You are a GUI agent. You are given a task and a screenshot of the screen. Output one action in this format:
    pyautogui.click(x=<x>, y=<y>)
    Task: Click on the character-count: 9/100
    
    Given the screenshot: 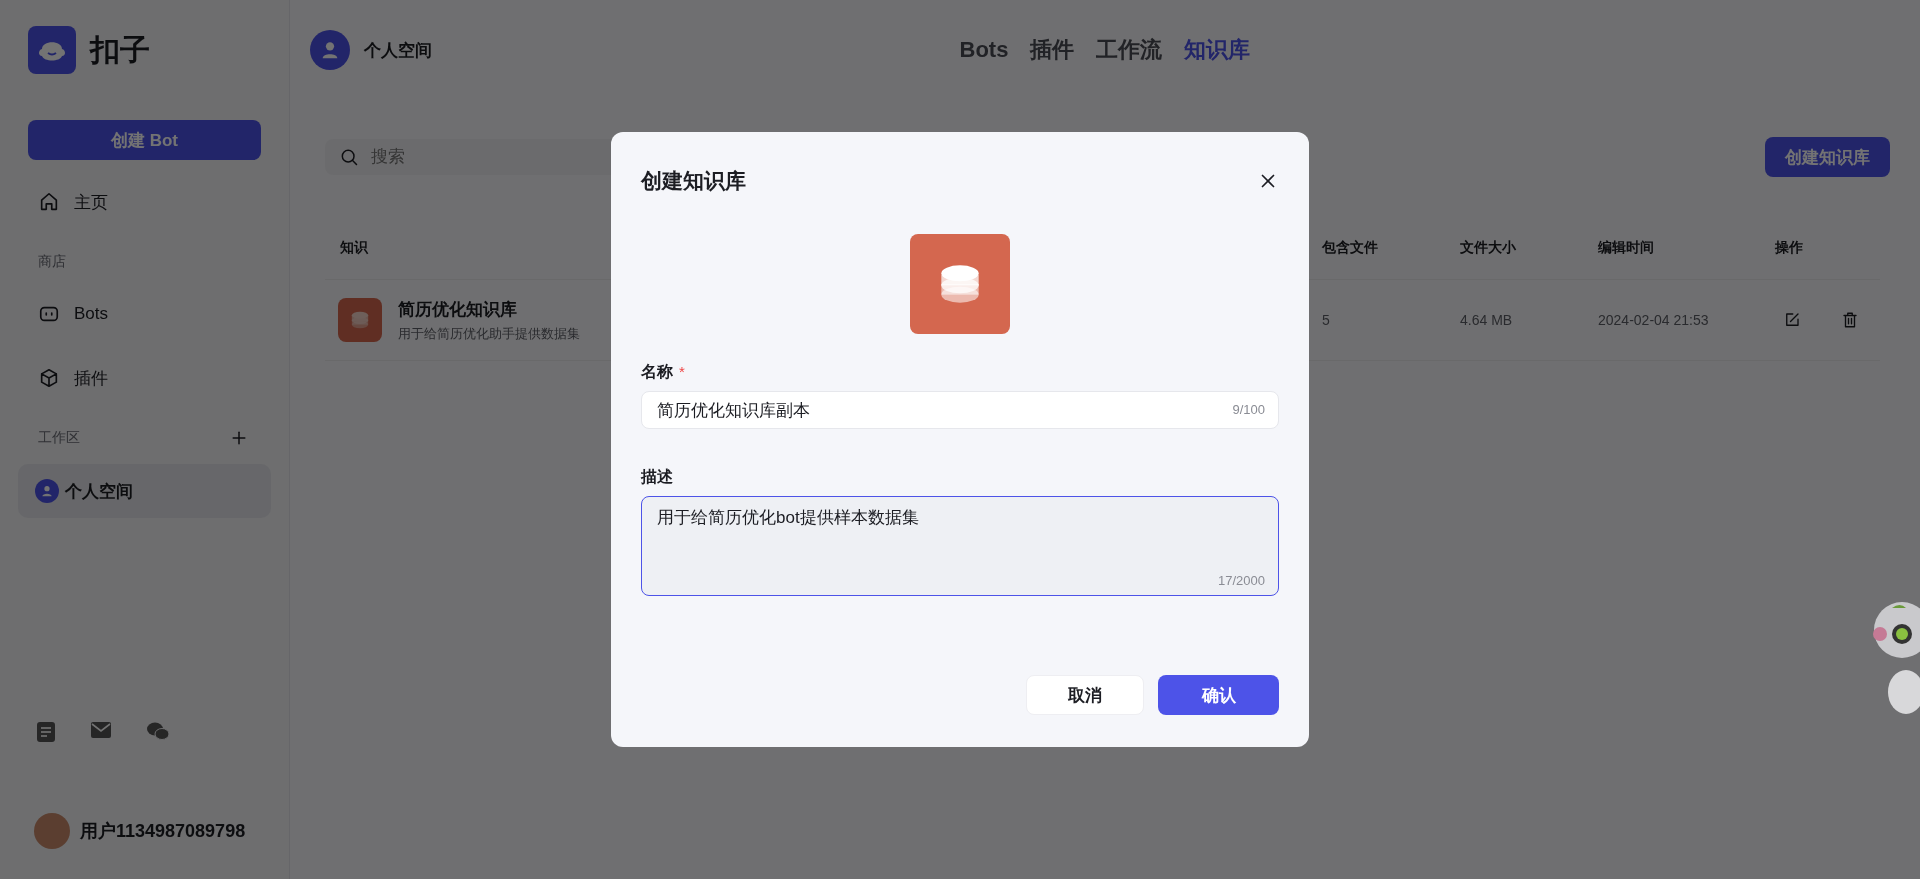 What is the action you would take?
    pyautogui.click(x=1248, y=409)
    